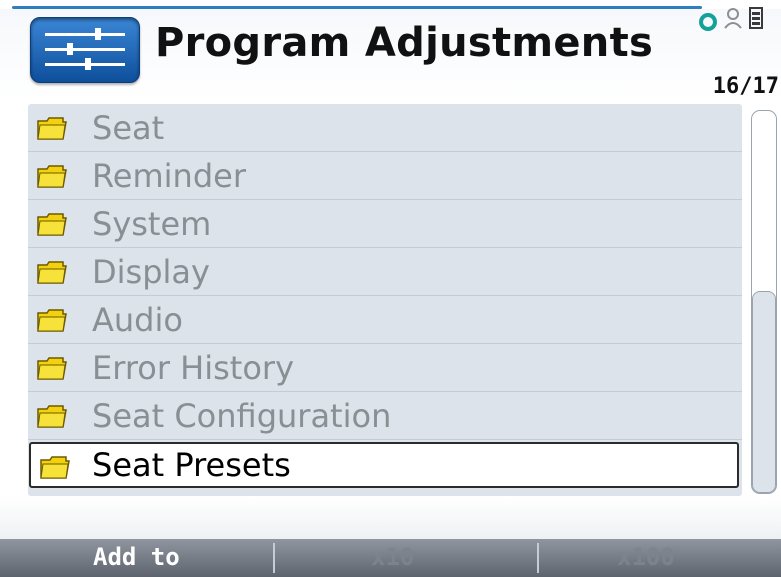 The height and width of the screenshot is (577, 781). I want to click on list-item-label: Display, so click(151, 272).